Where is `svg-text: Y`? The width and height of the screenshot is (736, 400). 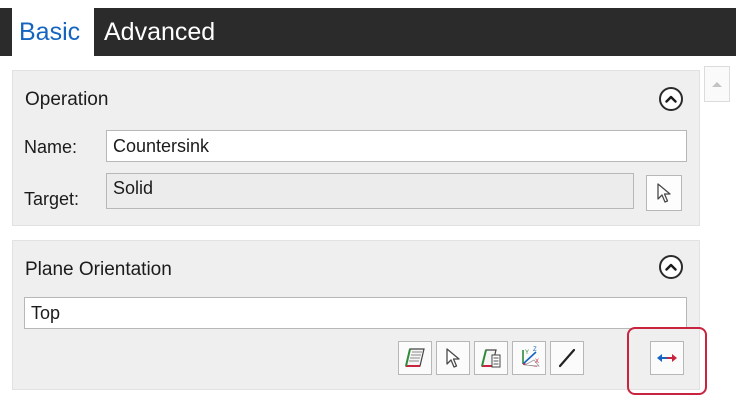 svg-text: Y is located at coordinates (527, 353).